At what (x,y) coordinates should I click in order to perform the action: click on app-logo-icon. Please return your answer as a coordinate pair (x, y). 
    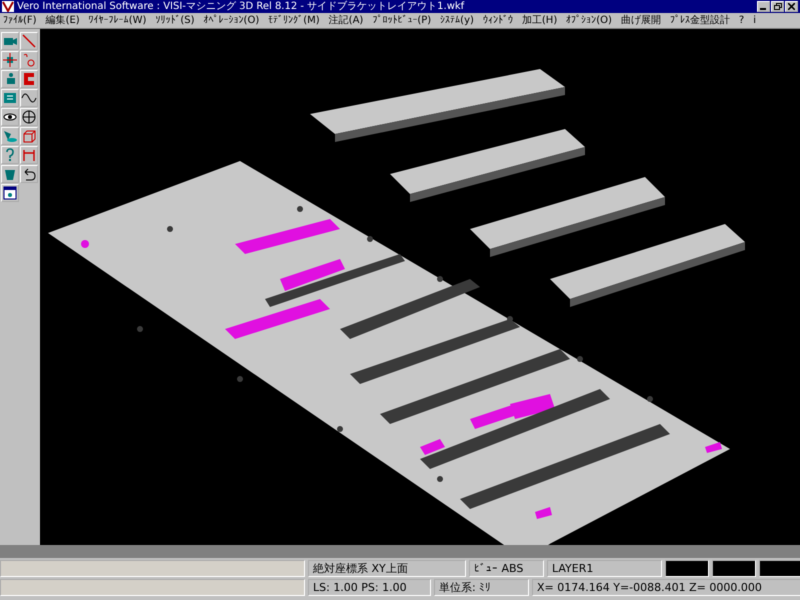
    Looking at the image, I should click on (8, 6).